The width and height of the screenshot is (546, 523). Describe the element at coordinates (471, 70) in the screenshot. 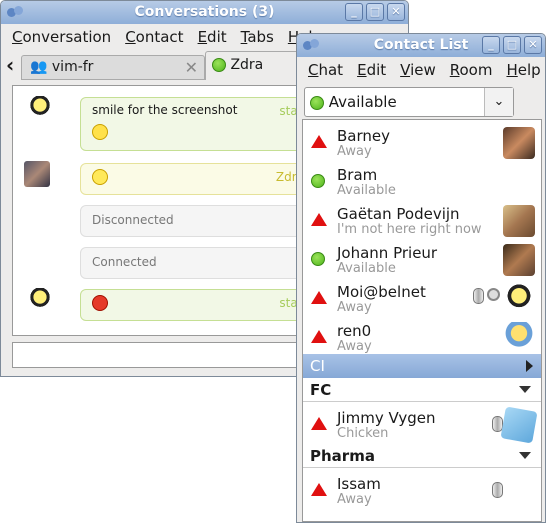

I see `menu-room: Room` at that location.